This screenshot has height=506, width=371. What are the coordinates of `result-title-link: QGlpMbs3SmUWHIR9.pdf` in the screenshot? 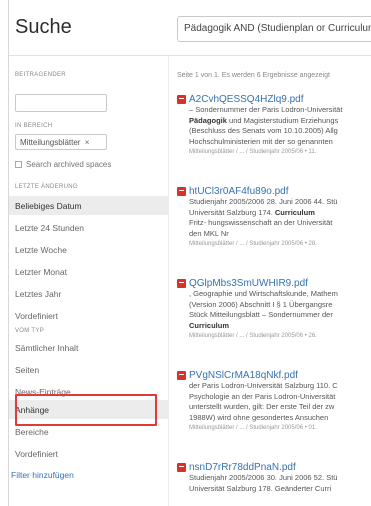 It's located at (274, 283).